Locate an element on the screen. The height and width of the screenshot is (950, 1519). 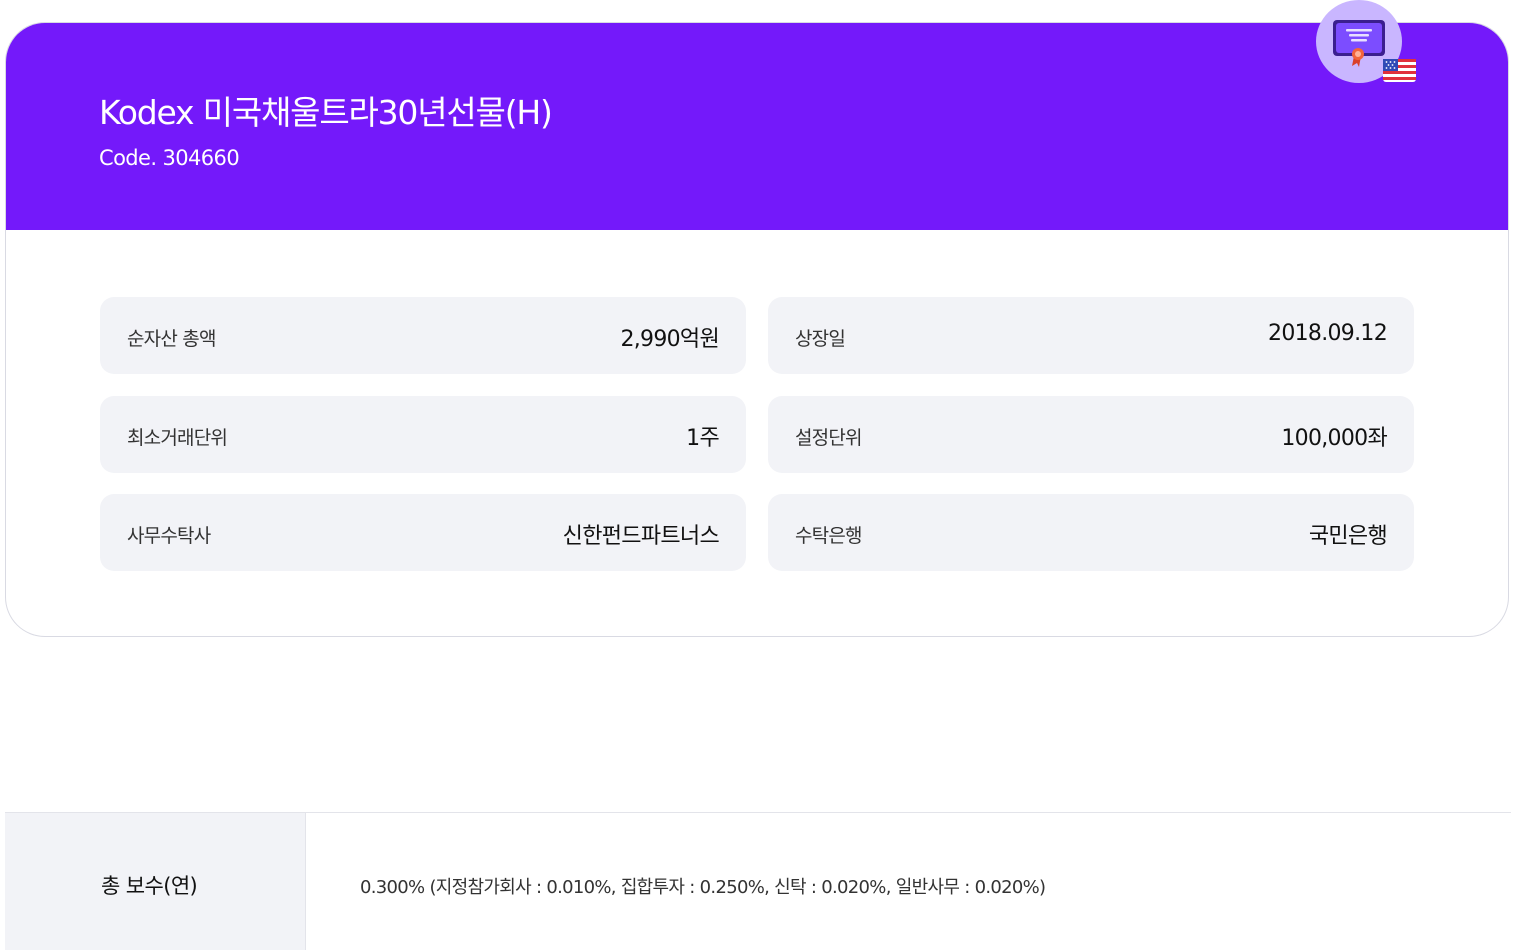
fund-title: Kodex 미국채울트라30년선물(H) is located at coordinates (326, 112).